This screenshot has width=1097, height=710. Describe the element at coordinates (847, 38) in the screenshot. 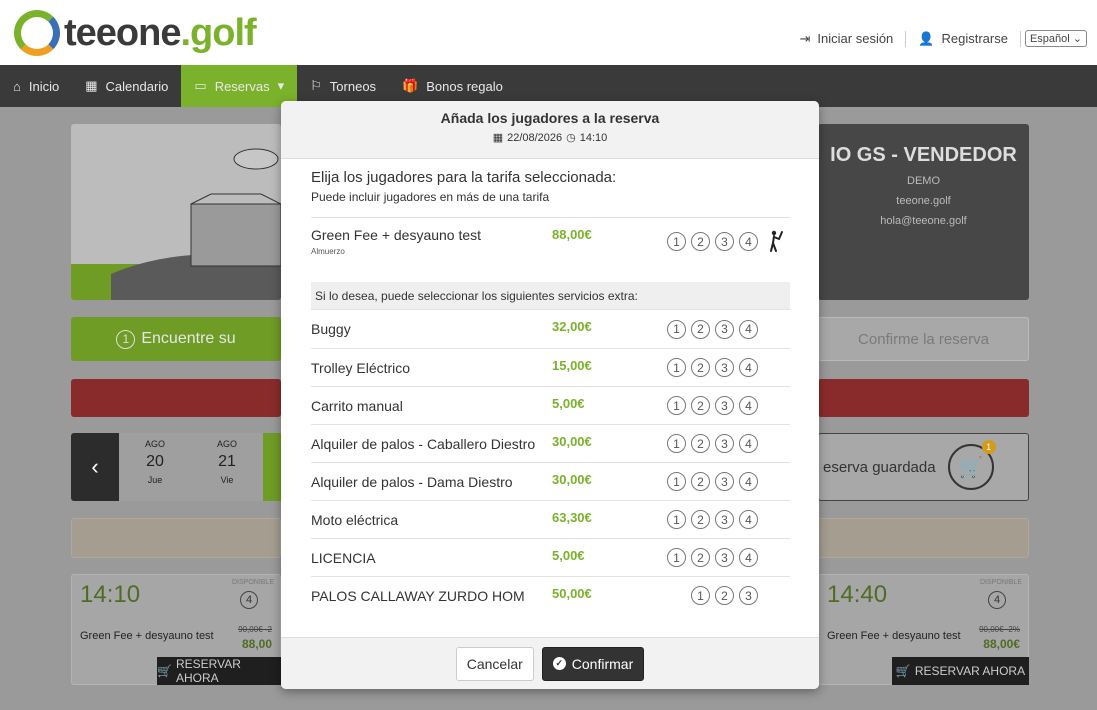

I see `login-link: ⇥ Iniciar sesión` at that location.